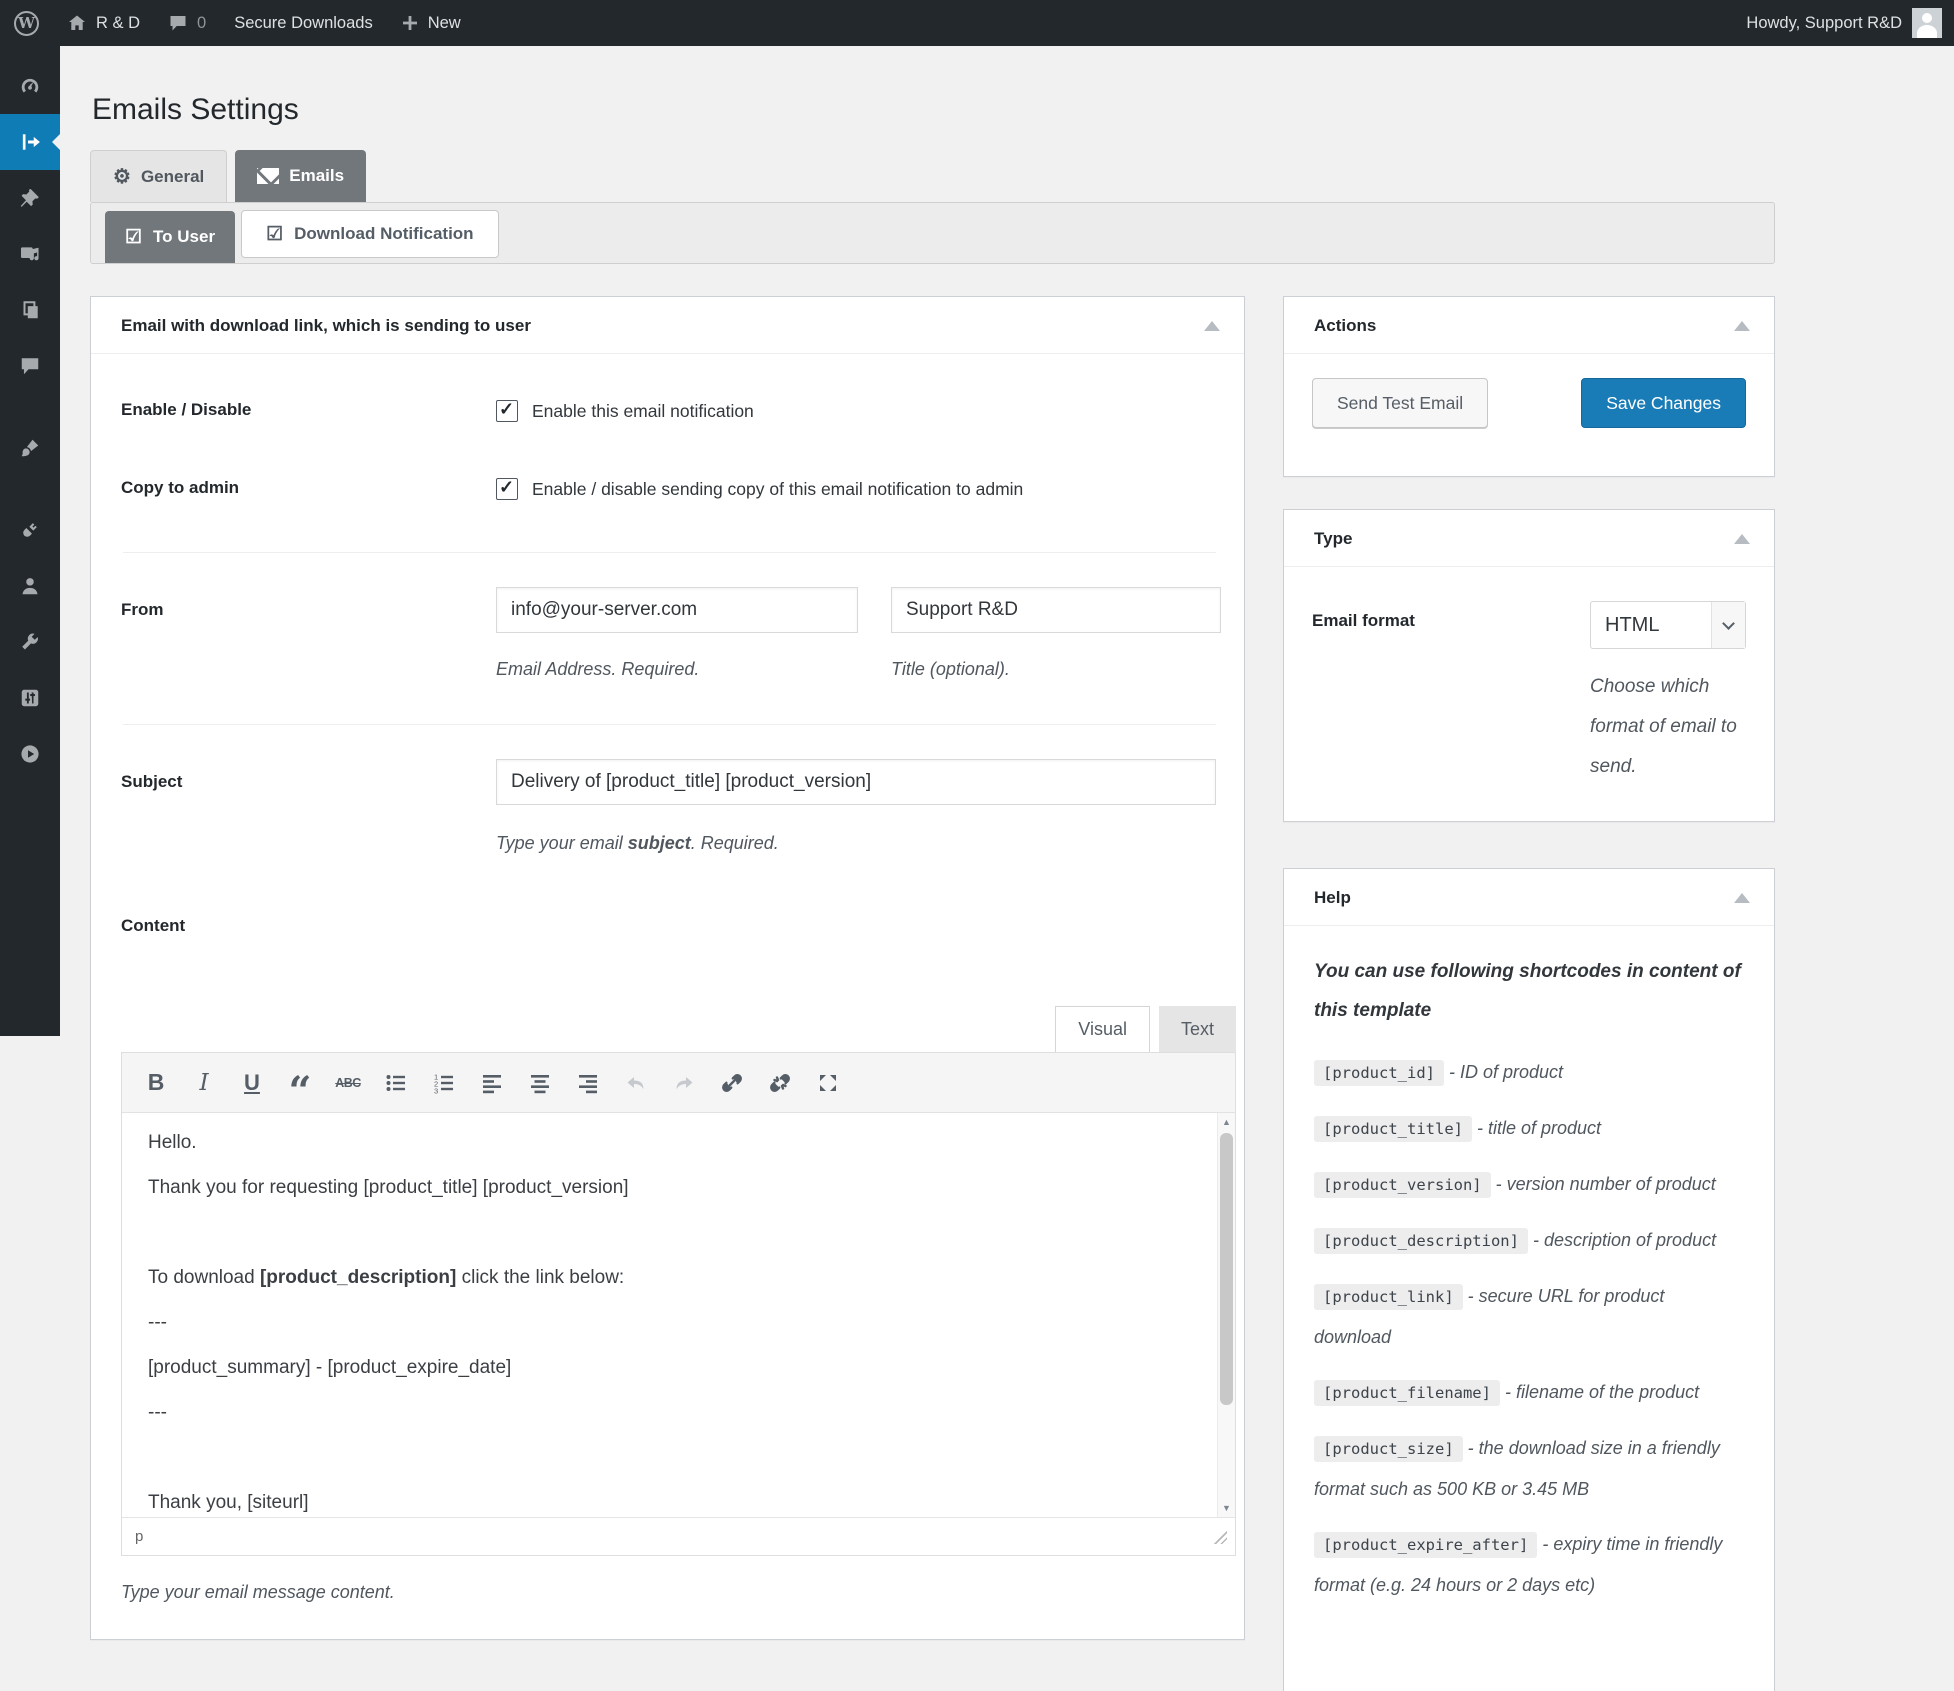 The width and height of the screenshot is (1954, 1691). Describe the element at coordinates (1102, 1029) in the screenshot. I see `editor-tab-visual: Visual` at that location.